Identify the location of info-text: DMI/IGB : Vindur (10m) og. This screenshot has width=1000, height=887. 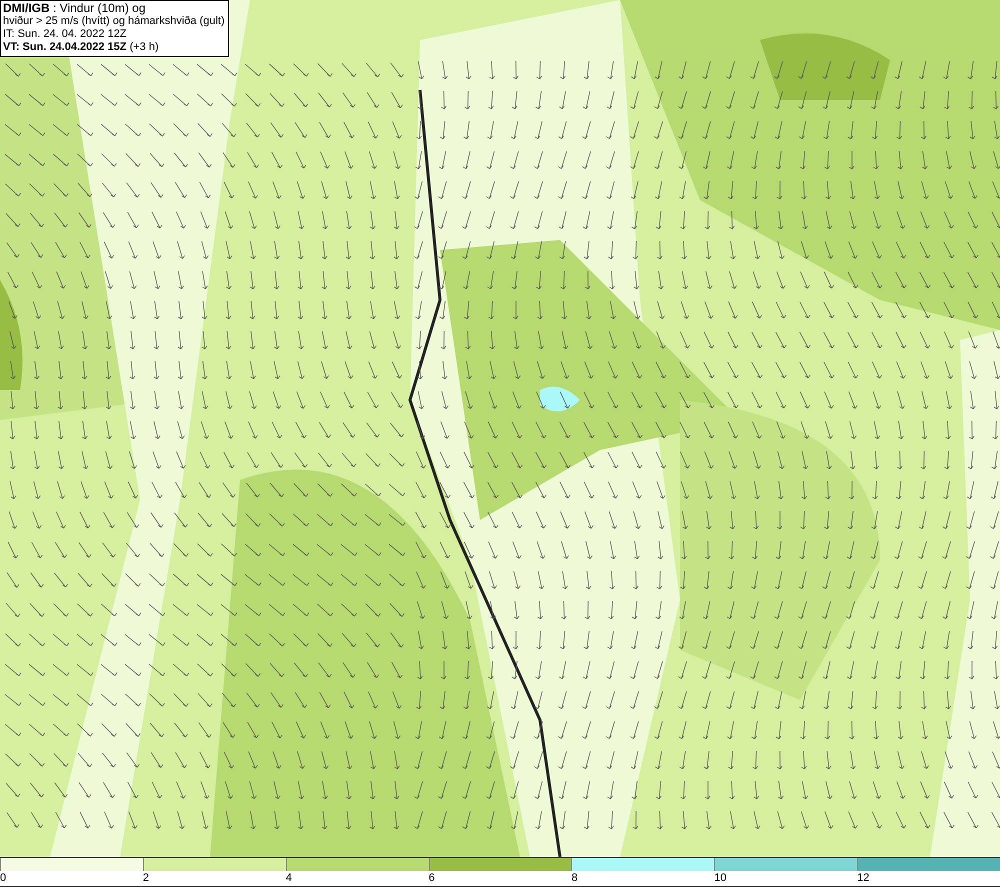
(74, 8).